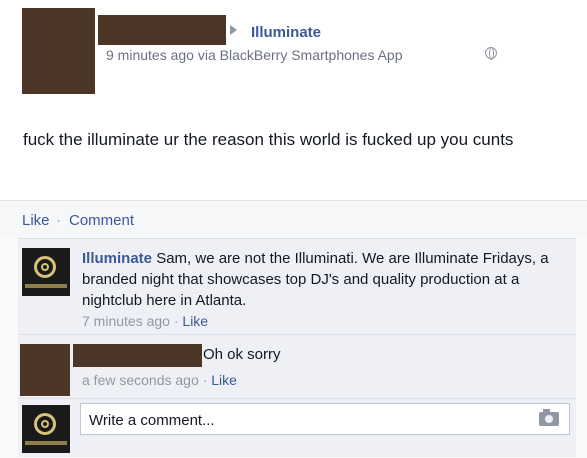 The height and width of the screenshot is (458, 587). What do you see at coordinates (293, 219) in the screenshot?
I see `post-actions: Like · Comment` at bounding box center [293, 219].